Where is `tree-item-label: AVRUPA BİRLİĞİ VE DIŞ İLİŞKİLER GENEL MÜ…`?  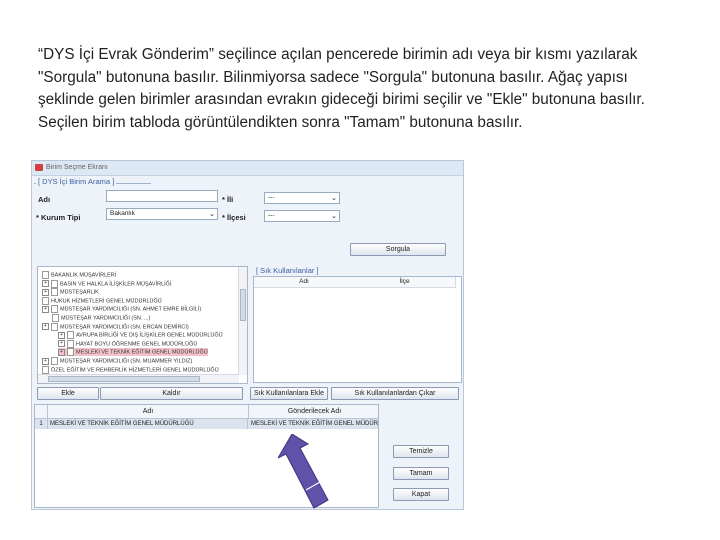 tree-item-label: AVRUPA BİRLİĞİ VE DIŞ İLİŞKİLER GENEL MÜ… is located at coordinates (149, 335).